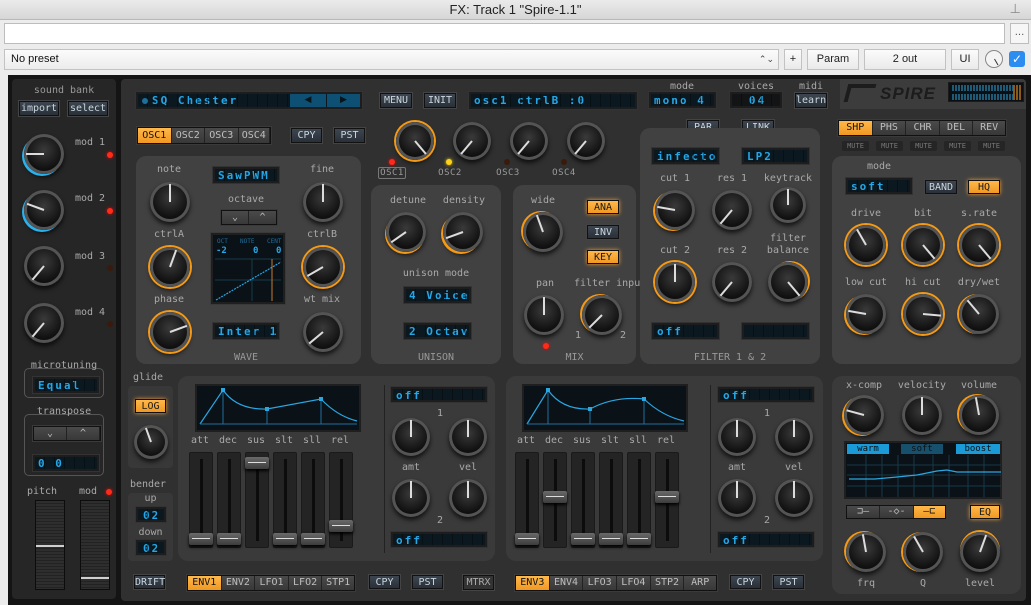 This screenshot has height=605, width=1031. What do you see at coordinates (889, 128) in the screenshot?
I see `tab-phs: PHS` at bounding box center [889, 128].